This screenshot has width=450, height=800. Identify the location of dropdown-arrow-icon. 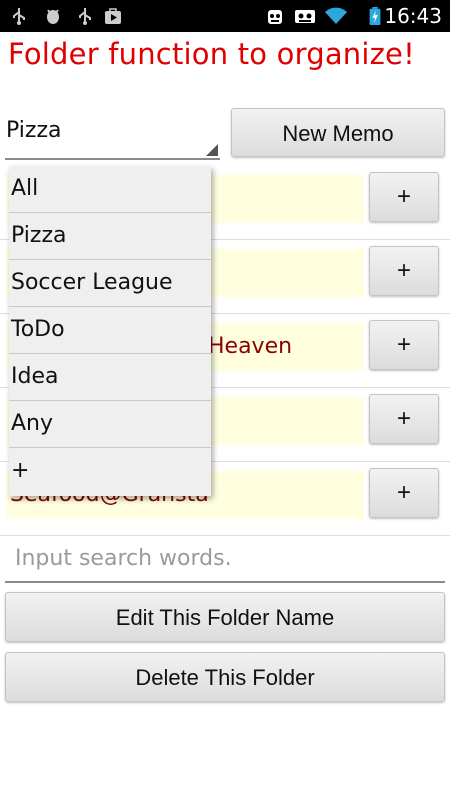
(212, 150).